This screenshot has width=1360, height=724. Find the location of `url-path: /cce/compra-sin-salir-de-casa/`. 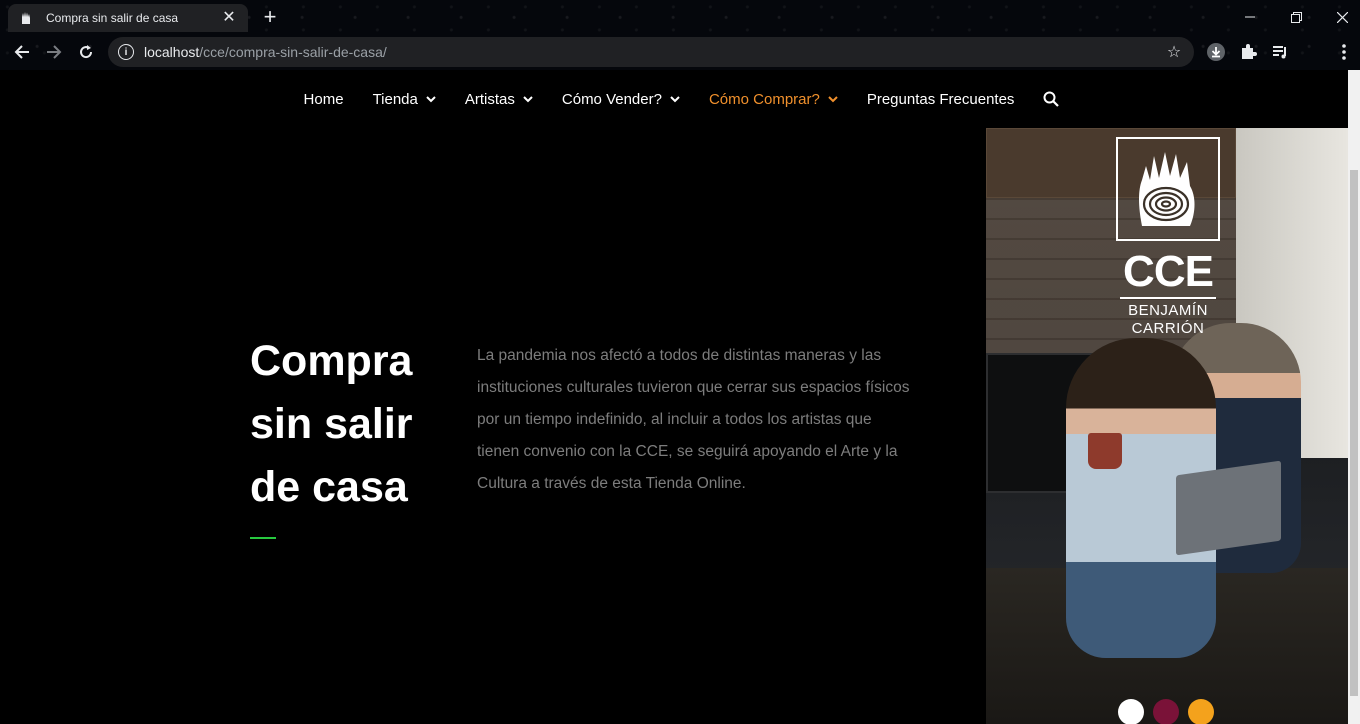

url-path: /cce/compra-sin-salir-de-casa/ is located at coordinates (293, 52).